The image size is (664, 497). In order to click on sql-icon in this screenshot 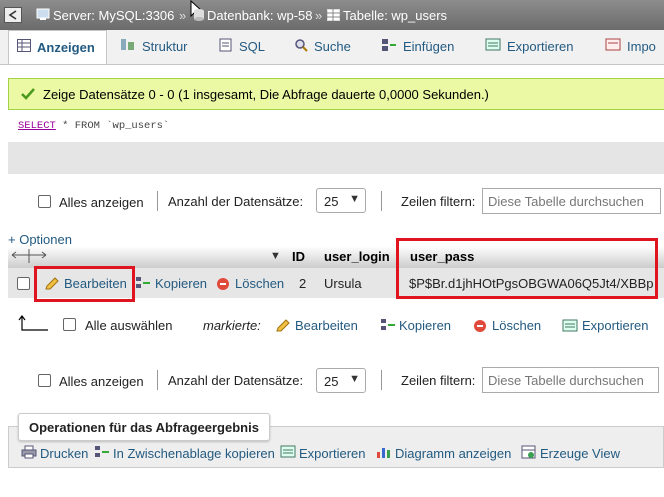, I will do `click(226, 46)`.